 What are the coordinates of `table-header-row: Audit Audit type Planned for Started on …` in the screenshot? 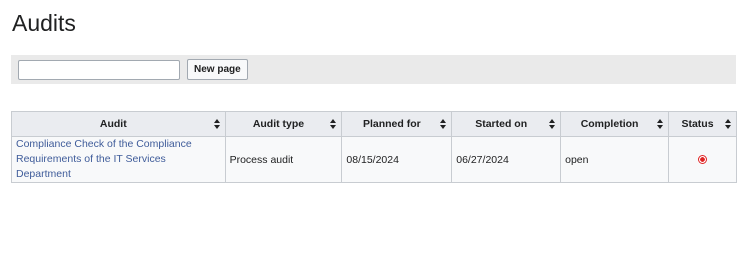 It's located at (374, 124).